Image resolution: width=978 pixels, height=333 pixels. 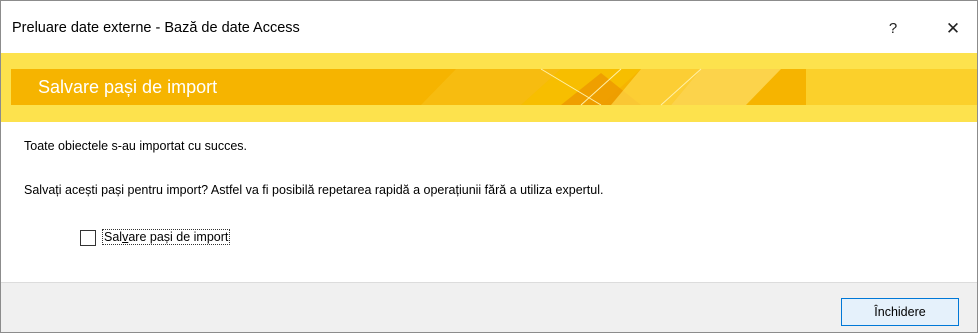 What do you see at coordinates (136, 146) in the screenshot?
I see `success-message: Toate obiectele s-au importat cu succes.` at bounding box center [136, 146].